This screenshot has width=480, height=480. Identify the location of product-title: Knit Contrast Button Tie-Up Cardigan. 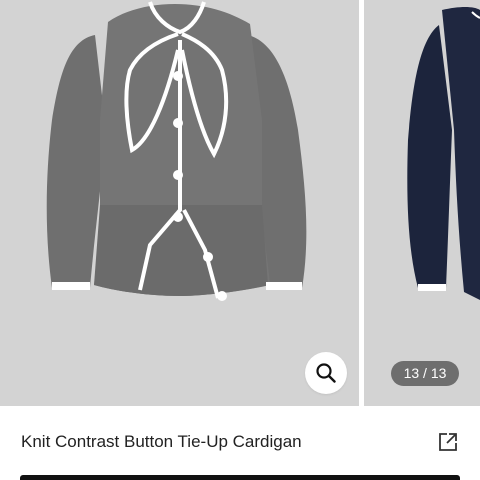
(161, 441).